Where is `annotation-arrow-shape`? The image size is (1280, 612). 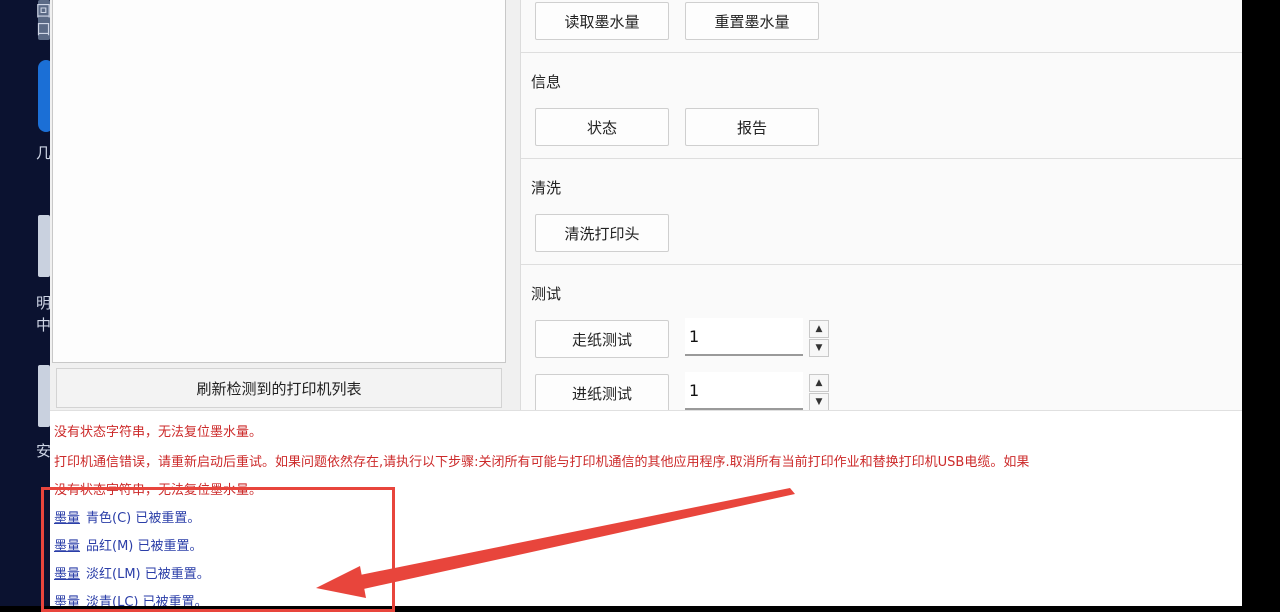 annotation-arrow-shape is located at coordinates (575, 539).